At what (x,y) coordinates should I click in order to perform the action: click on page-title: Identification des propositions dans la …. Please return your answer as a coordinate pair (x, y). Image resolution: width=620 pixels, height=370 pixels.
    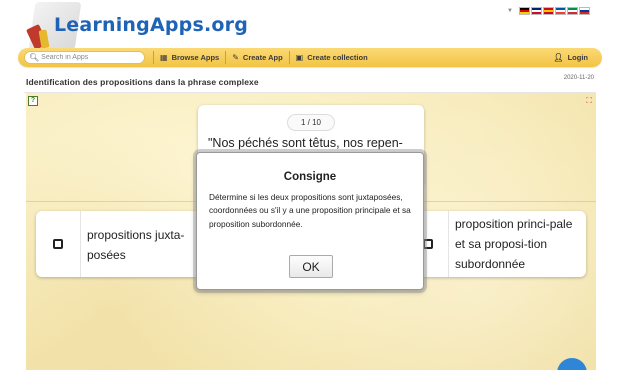
    Looking at the image, I should click on (142, 82).